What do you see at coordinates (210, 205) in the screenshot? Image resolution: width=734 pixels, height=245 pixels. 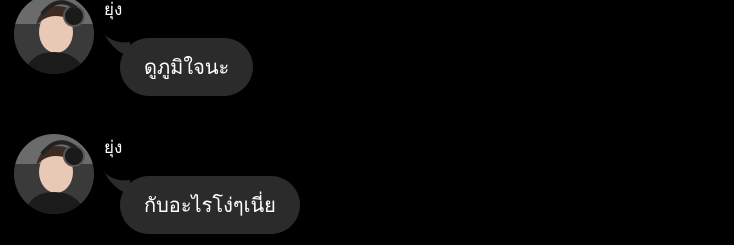 I see `message-bubble: กับอะไรโง่ๆเนี่ย` at bounding box center [210, 205].